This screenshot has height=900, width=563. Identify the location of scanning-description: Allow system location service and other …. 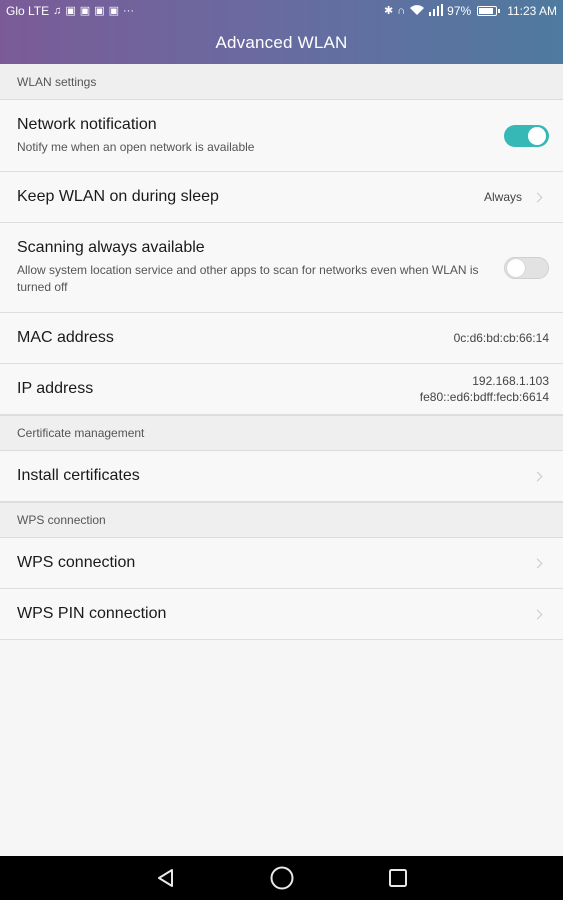
(248, 278).